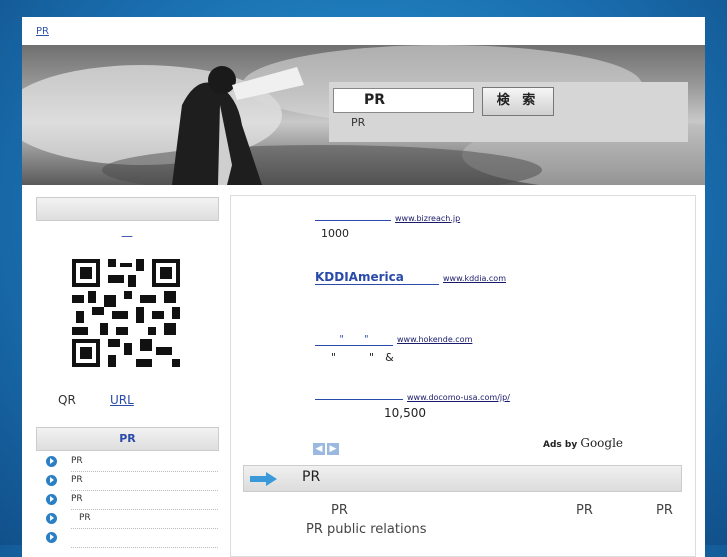  I want to click on list-item, so click(132, 538).